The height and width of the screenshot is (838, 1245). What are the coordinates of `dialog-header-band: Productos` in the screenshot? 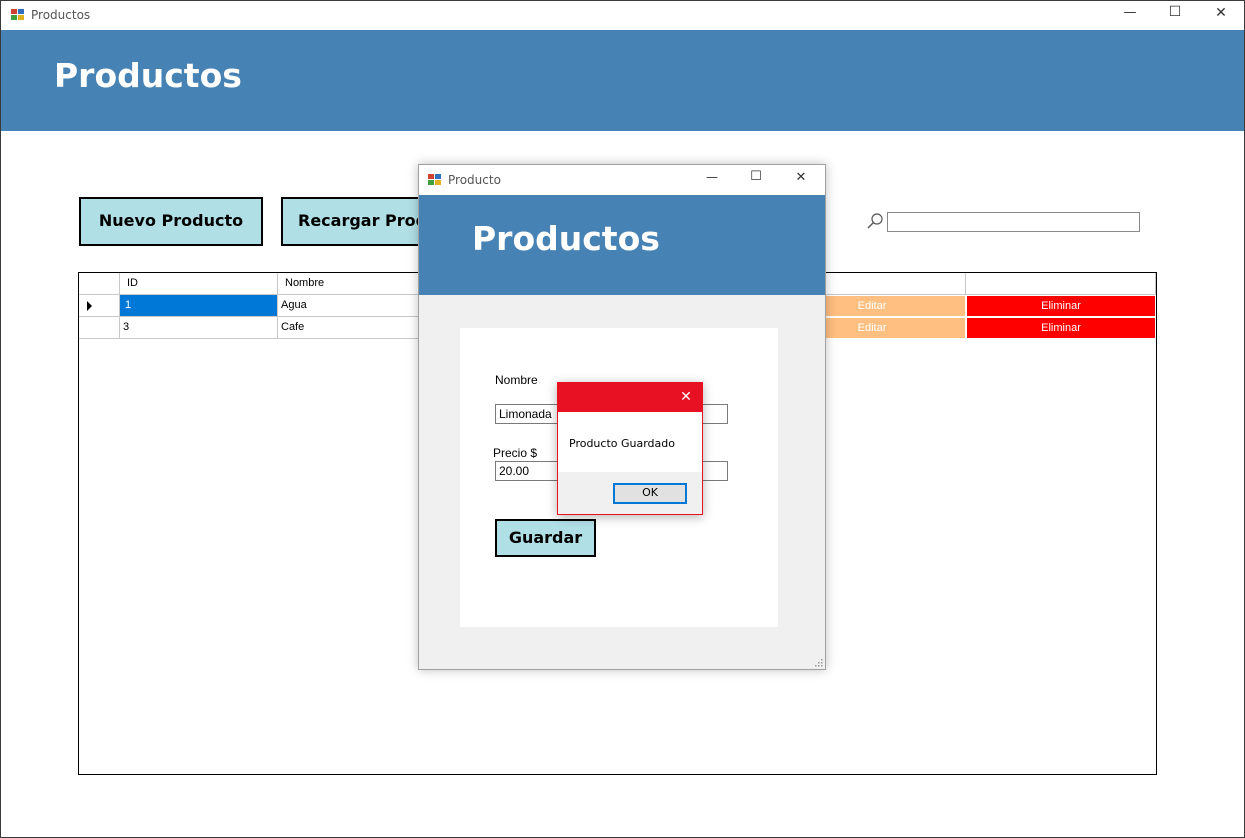 It's located at (622, 245).